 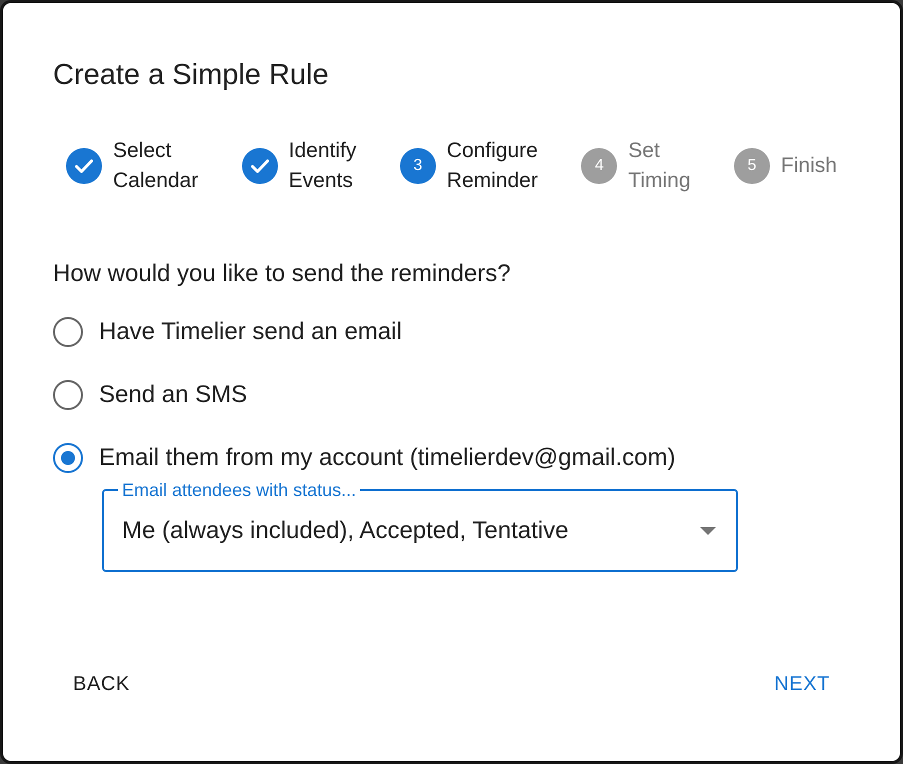 I want to click on select-value: Me (always included), Accepted, Tentative, so click(x=345, y=531).